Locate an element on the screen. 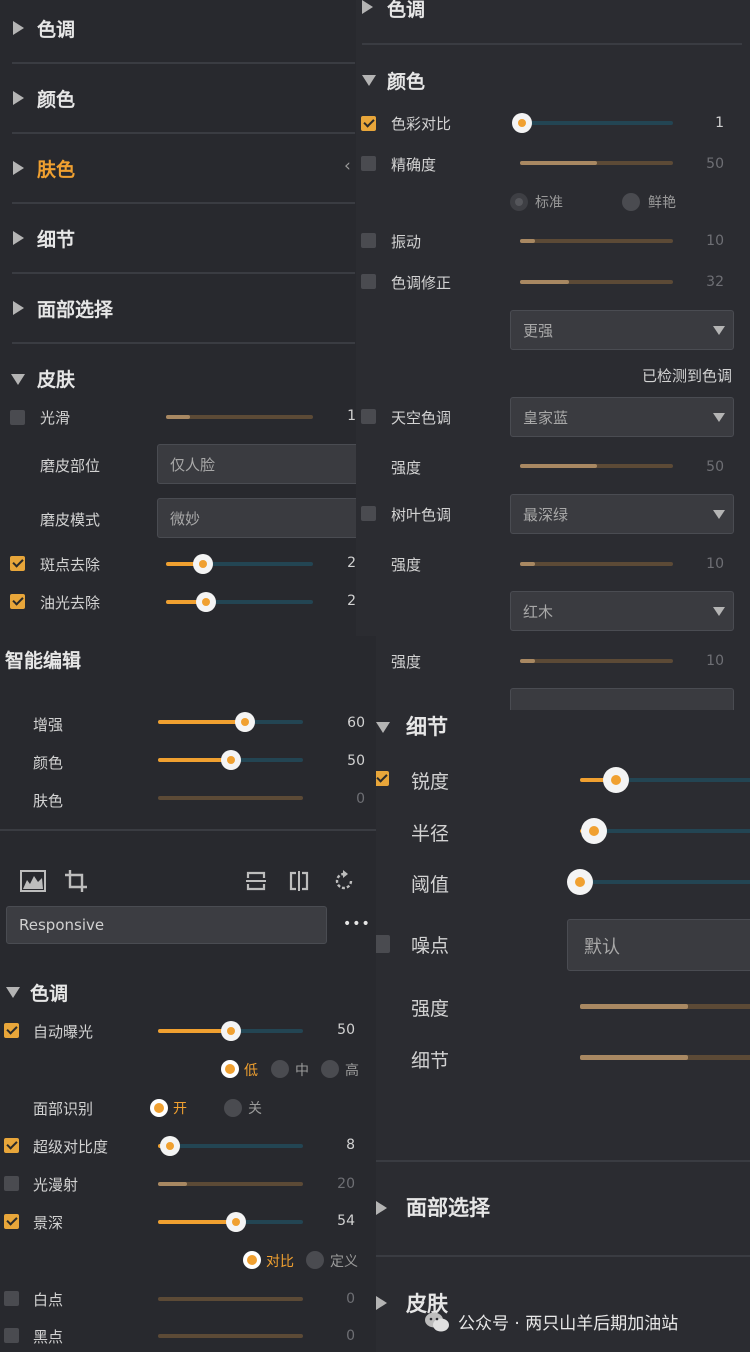 This screenshot has width=750, height=1352. white-point-slider is located at coordinates (230, 1299).